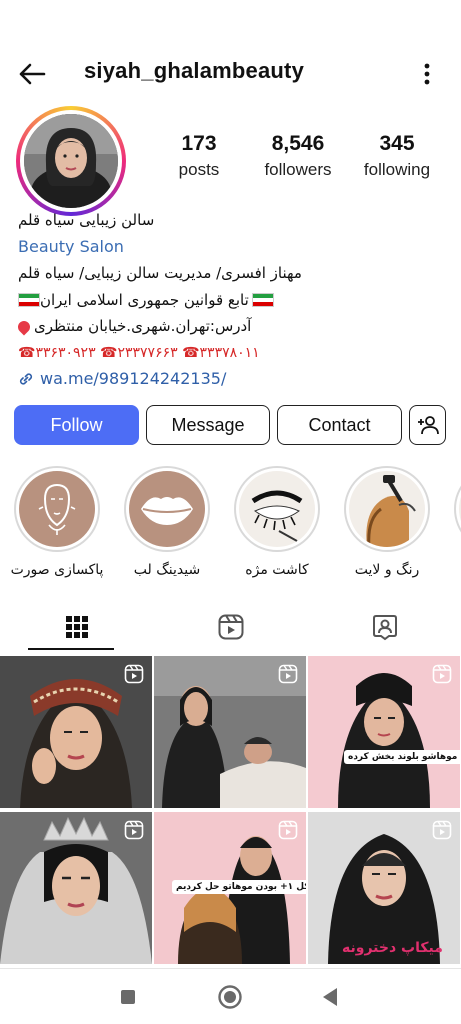 Image resolution: width=461 pixels, height=1024 pixels. I want to click on follow-button: Follow, so click(76, 425).